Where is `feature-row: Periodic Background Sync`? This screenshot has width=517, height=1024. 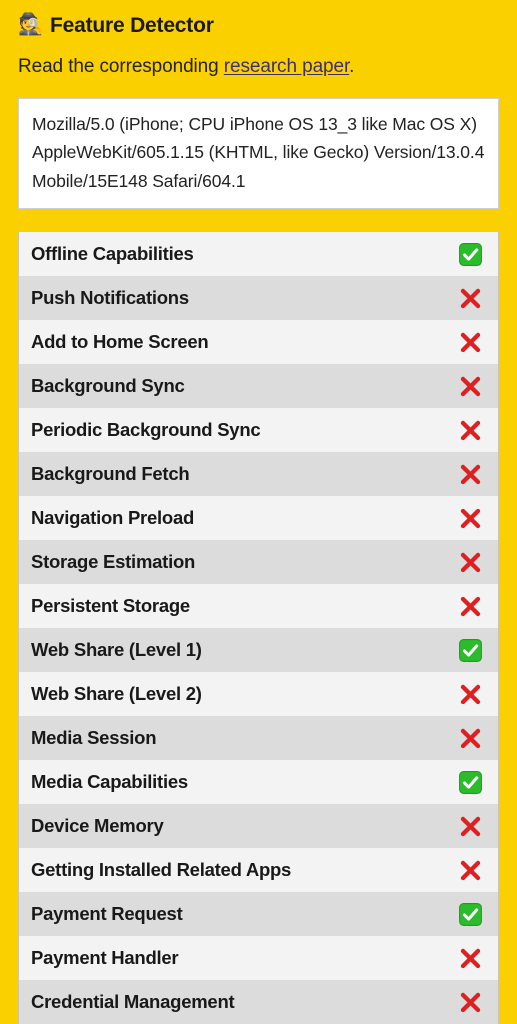 feature-row: Periodic Background Sync is located at coordinates (258, 430).